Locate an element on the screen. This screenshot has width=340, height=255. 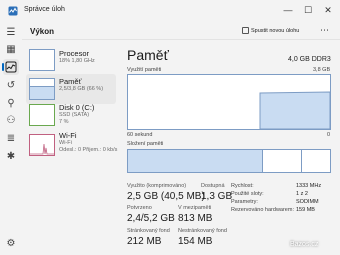
hw-reserved-label: Rezervováno hardwarem: is located at coordinates (262, 210).